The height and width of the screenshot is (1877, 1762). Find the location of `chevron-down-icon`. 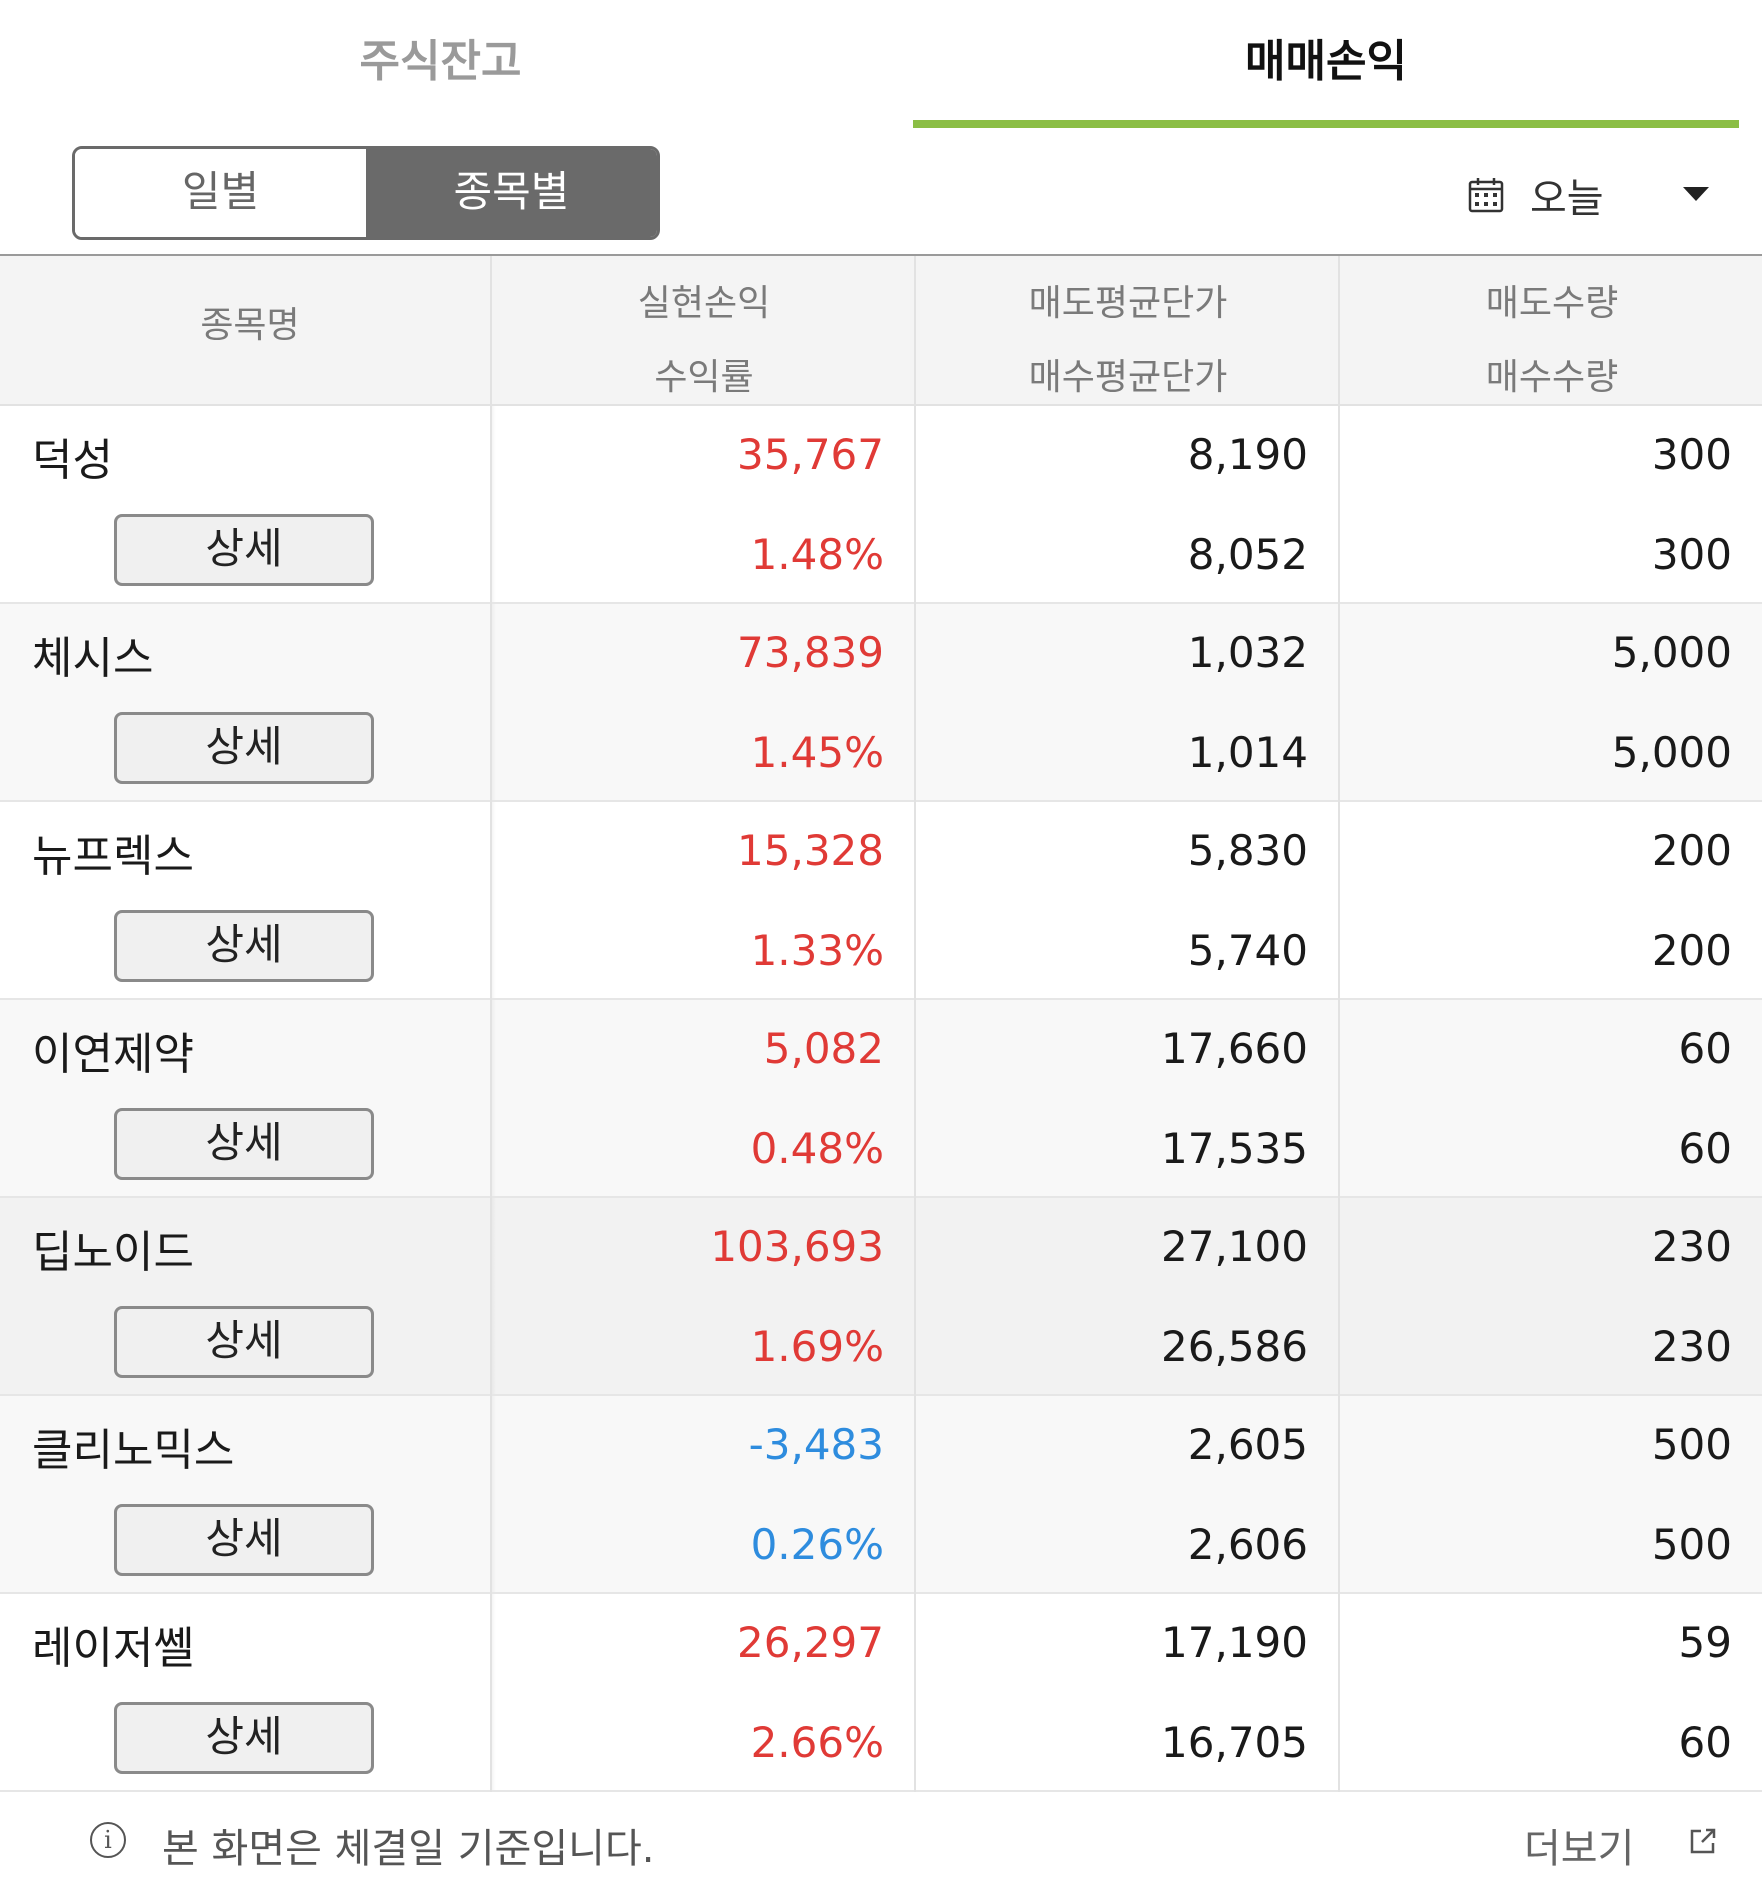

chevron-down-icon is located at coordinates (1696, 194).